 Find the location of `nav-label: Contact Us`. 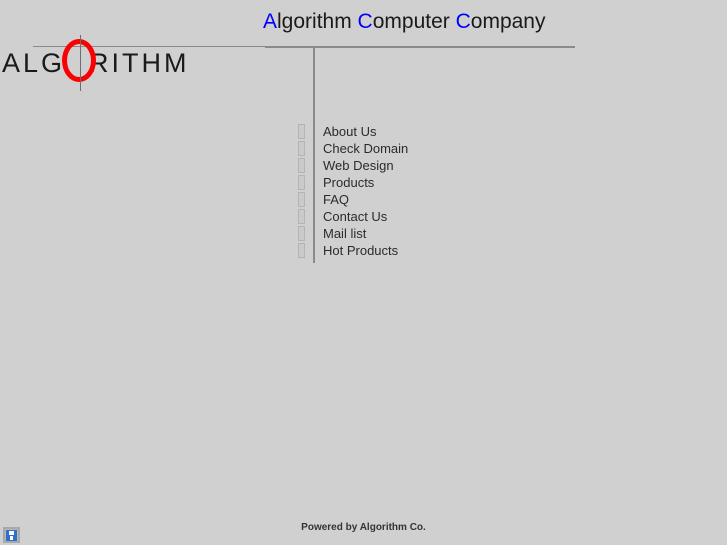

nav-label: Contact Us is located at coordinates (355, 216).